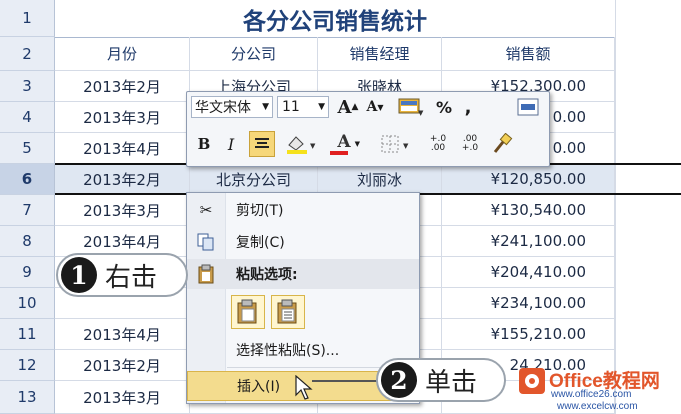  Describe the element at coordinates (291, 107) in the screenshot. I see `font-size-value: 11` at that location.